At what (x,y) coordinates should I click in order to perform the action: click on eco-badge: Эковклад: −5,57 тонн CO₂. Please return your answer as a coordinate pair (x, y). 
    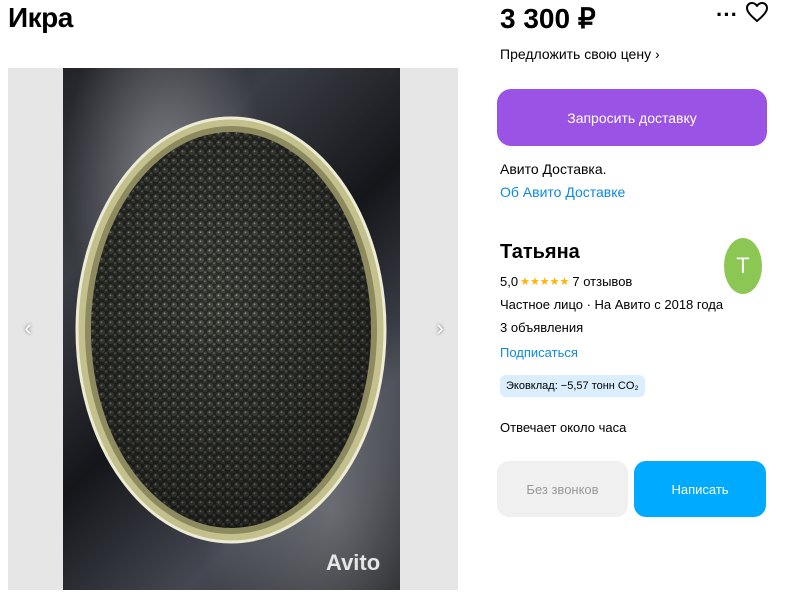
    Looking at the image, I should click on (572, 386).